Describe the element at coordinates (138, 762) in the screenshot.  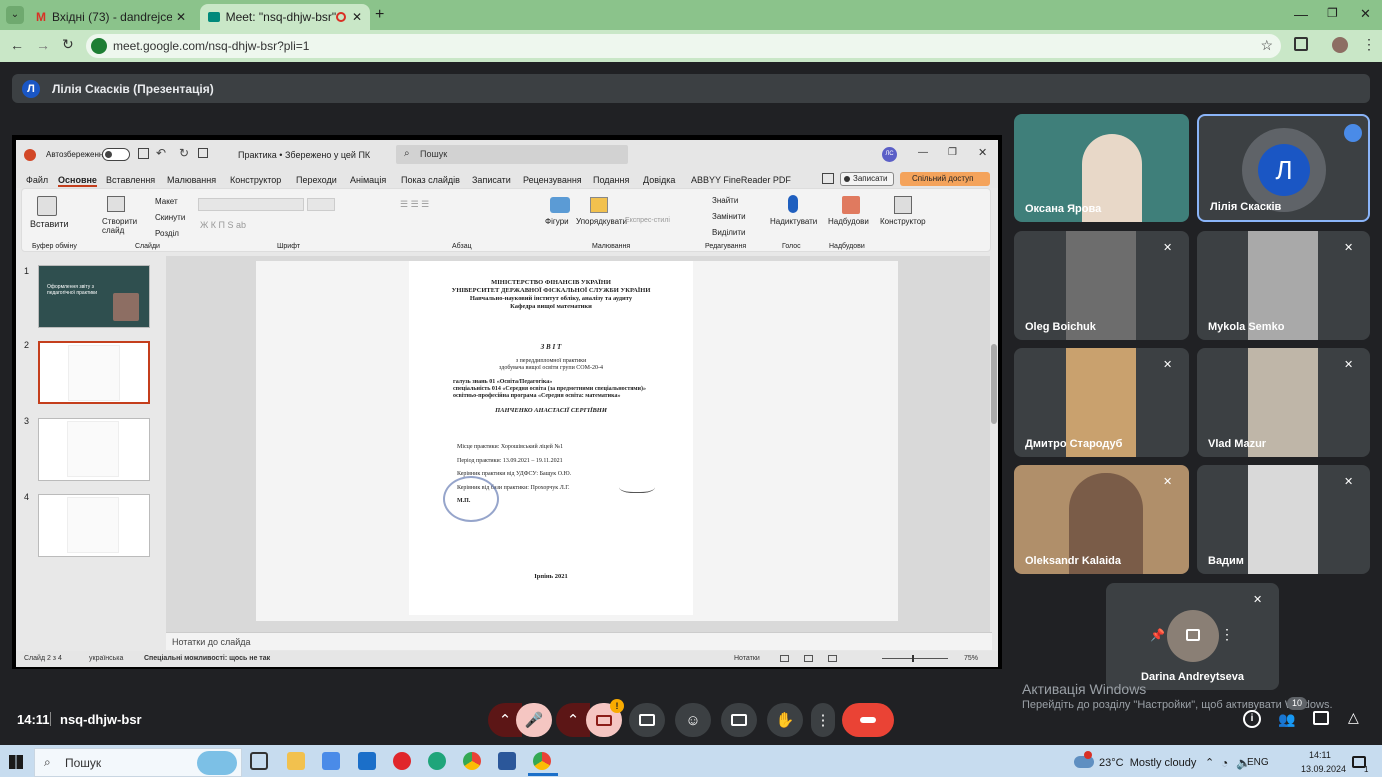
I see `taskbar-search: ⌕ Пошук` at that location.